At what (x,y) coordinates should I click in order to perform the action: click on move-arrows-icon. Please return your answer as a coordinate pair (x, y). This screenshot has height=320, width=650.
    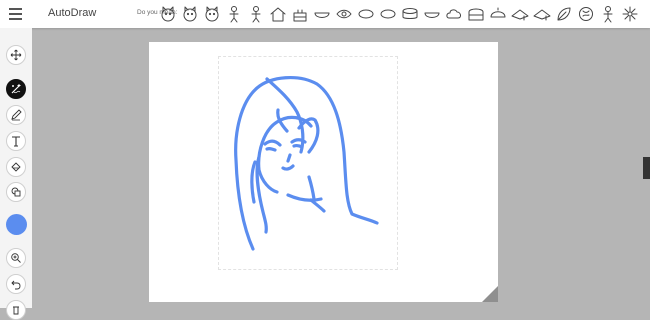
    Looking at the image, I should click on (16, 55).